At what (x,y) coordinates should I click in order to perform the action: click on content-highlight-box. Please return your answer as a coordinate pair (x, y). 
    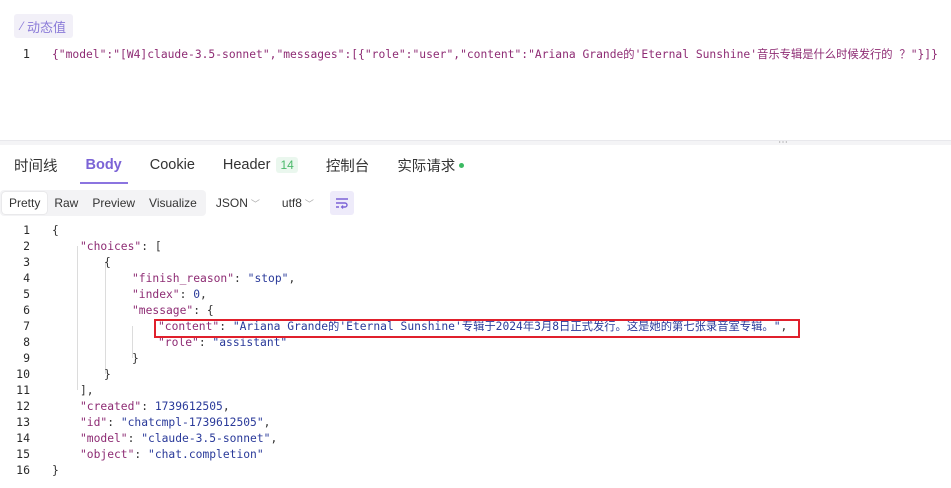
    Looking at the image, I should click on (477, 328).